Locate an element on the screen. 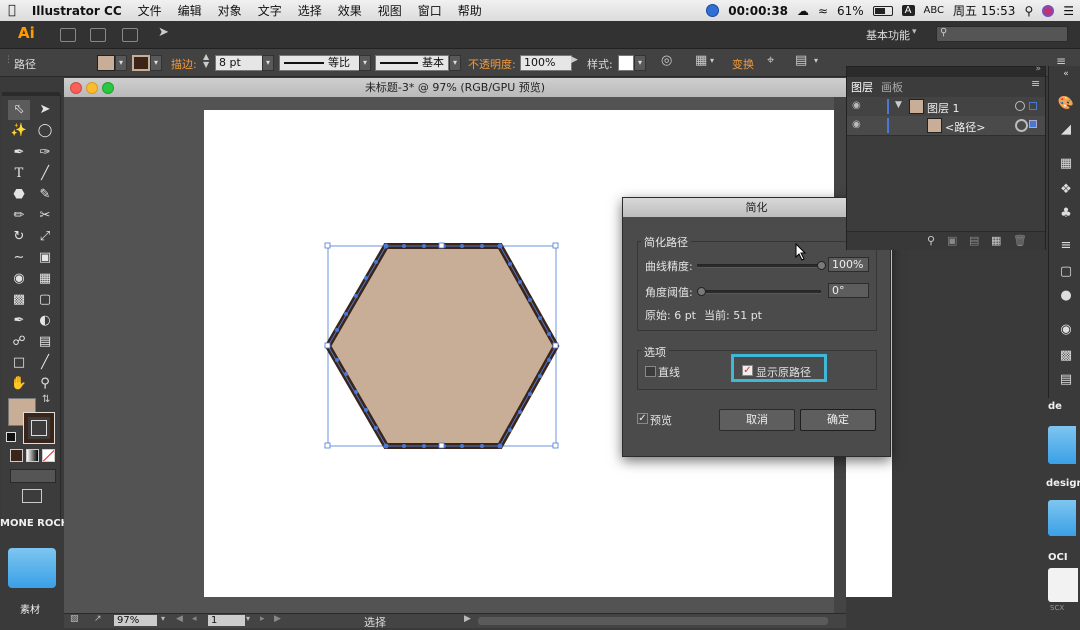 This screenshot has height=630, width=1080. next-artboard-icon: ▸ is located at coordinates (262, 619).